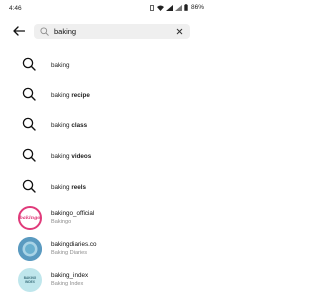 This screenshot has width=320, height=300. Describe the element at coordinates (106, 218) in the screenshot. I see `account-row: bakingo bakingo_official Bakingo` at that location.